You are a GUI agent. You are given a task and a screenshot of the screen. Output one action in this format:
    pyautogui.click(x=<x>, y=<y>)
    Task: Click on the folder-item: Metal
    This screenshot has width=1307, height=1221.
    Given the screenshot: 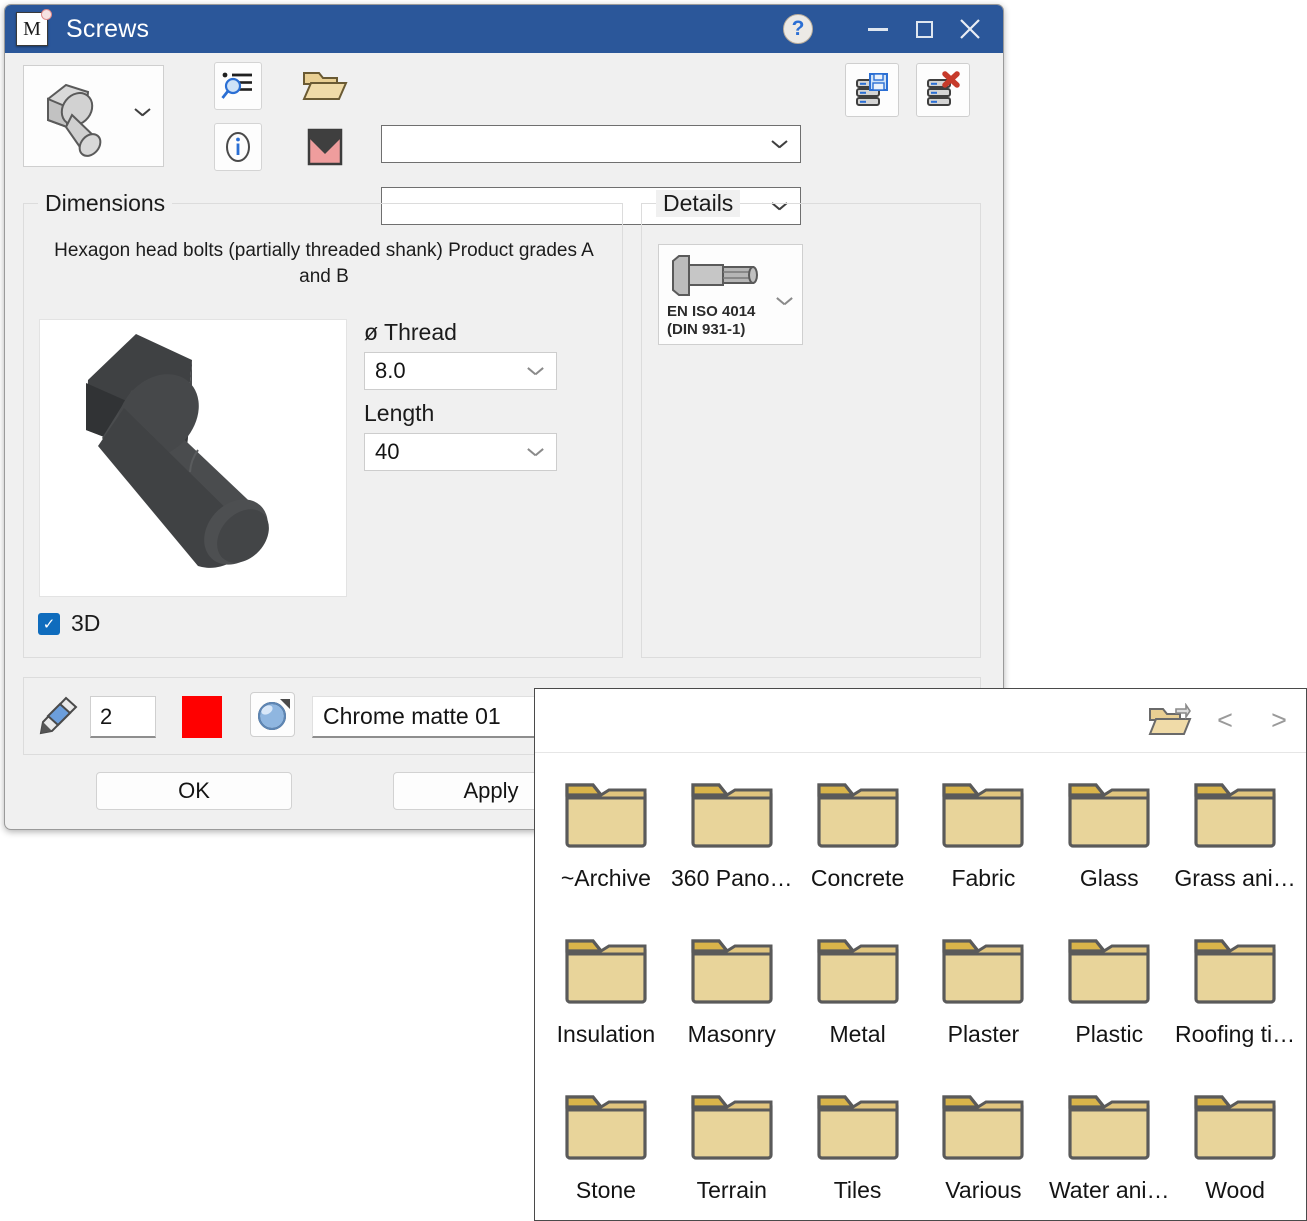 What is the action you would take?
    pyautogui.click(x=858, y=1001)
    